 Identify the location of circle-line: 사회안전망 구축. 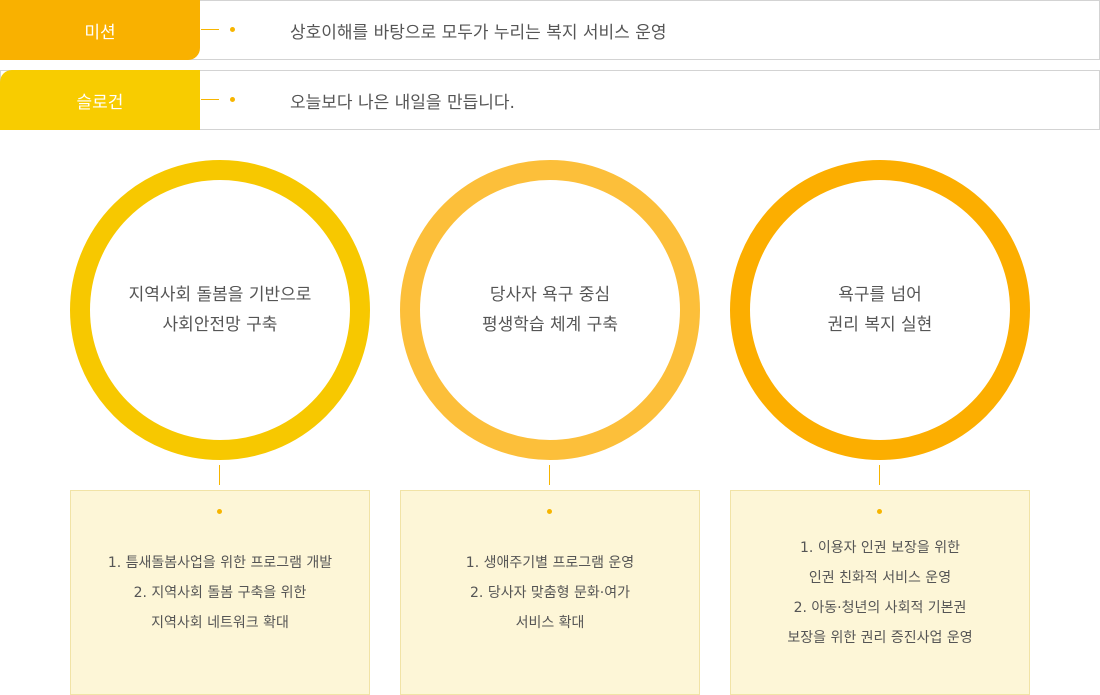
(220, 325).